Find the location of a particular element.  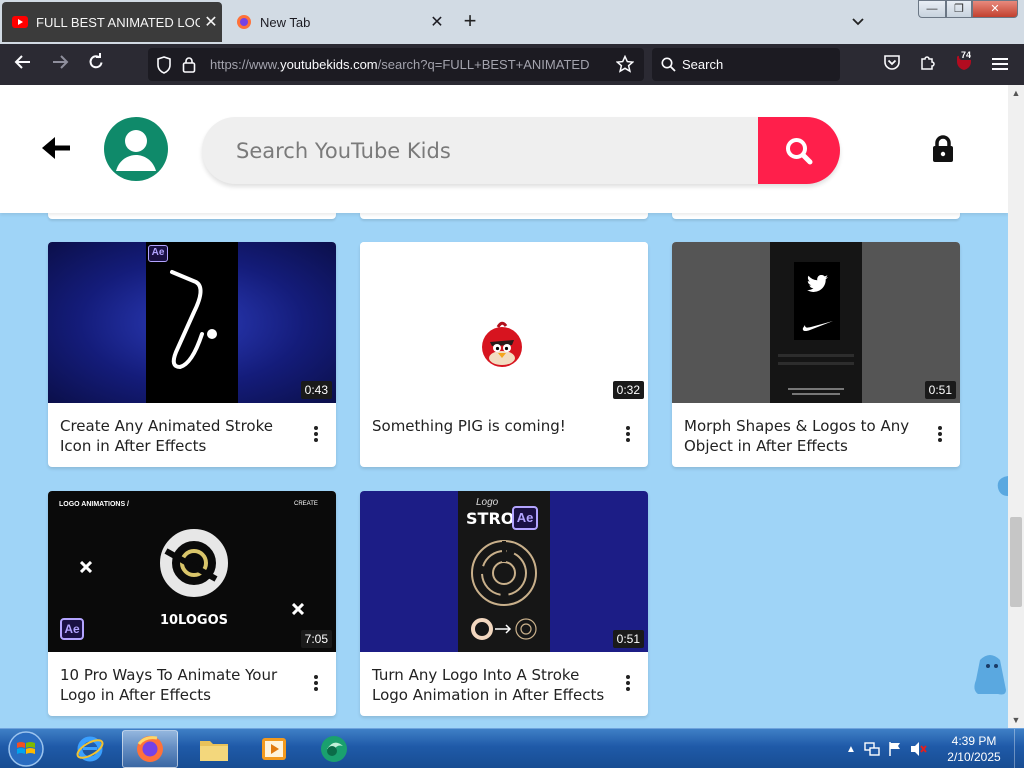

video-title: Something PIG is coming! is located at coordinates (490, 426).